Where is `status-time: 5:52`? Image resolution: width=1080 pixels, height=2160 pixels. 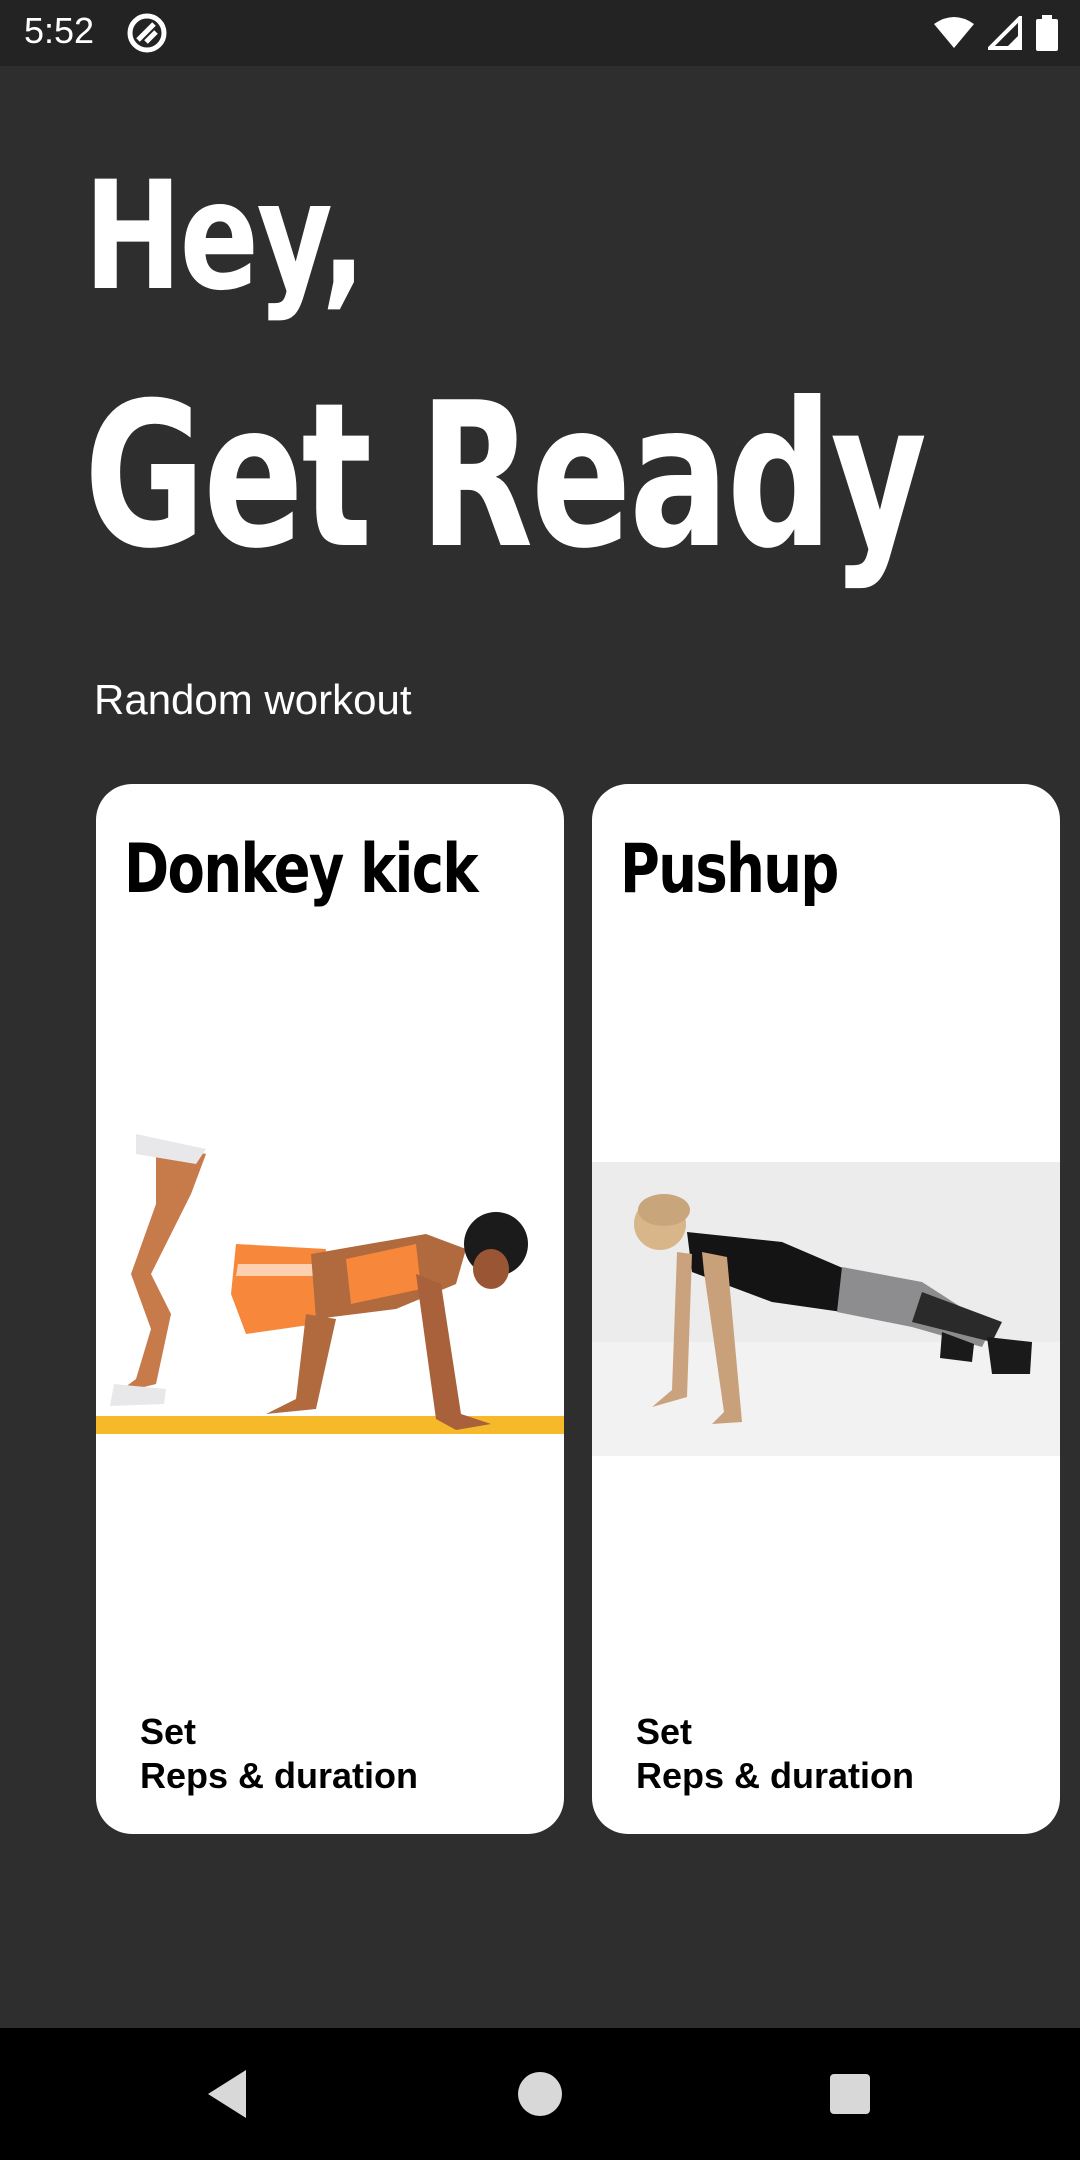 status-time: 5:52 is located at coordinates (59, 30).